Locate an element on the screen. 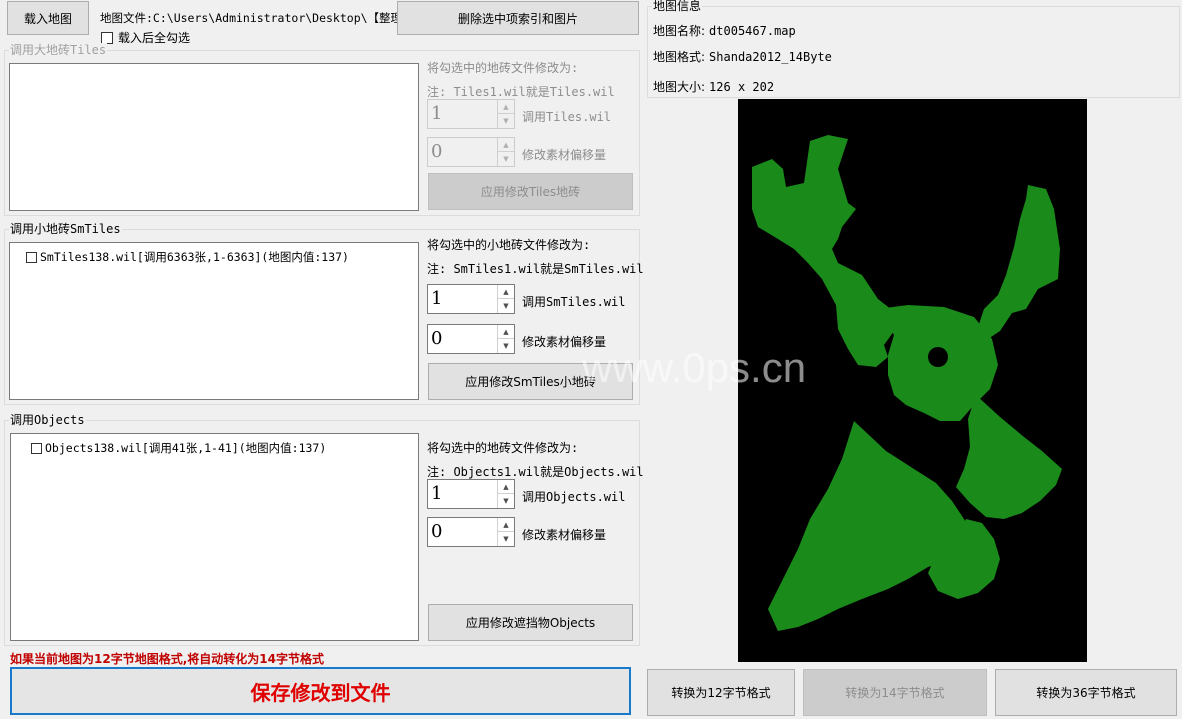  objects-index-value: 1 is located at coordinates (437, 493).